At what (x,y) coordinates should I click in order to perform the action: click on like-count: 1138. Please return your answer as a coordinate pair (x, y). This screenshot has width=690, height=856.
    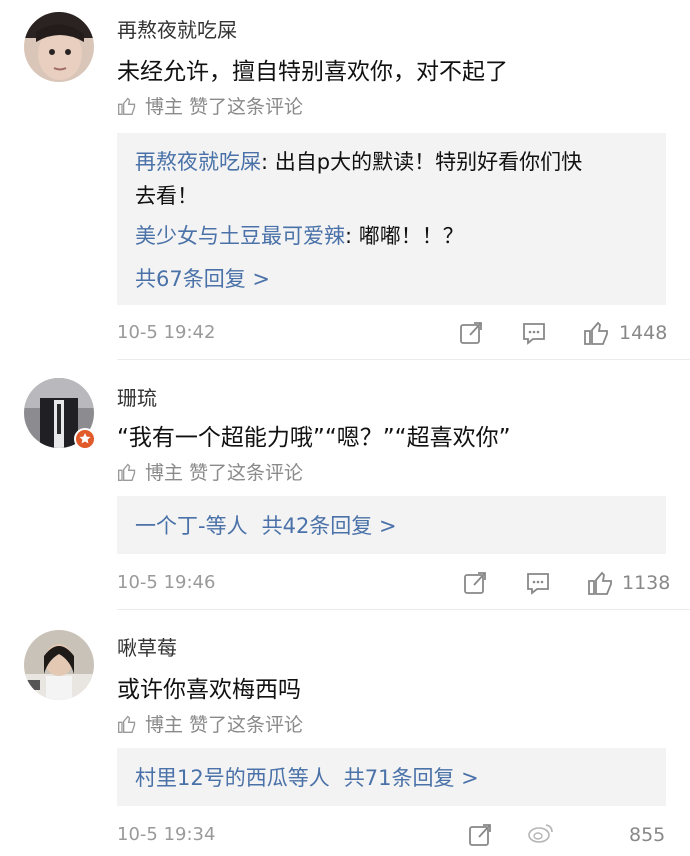
    Looking at the image, I should click on (646, 583).